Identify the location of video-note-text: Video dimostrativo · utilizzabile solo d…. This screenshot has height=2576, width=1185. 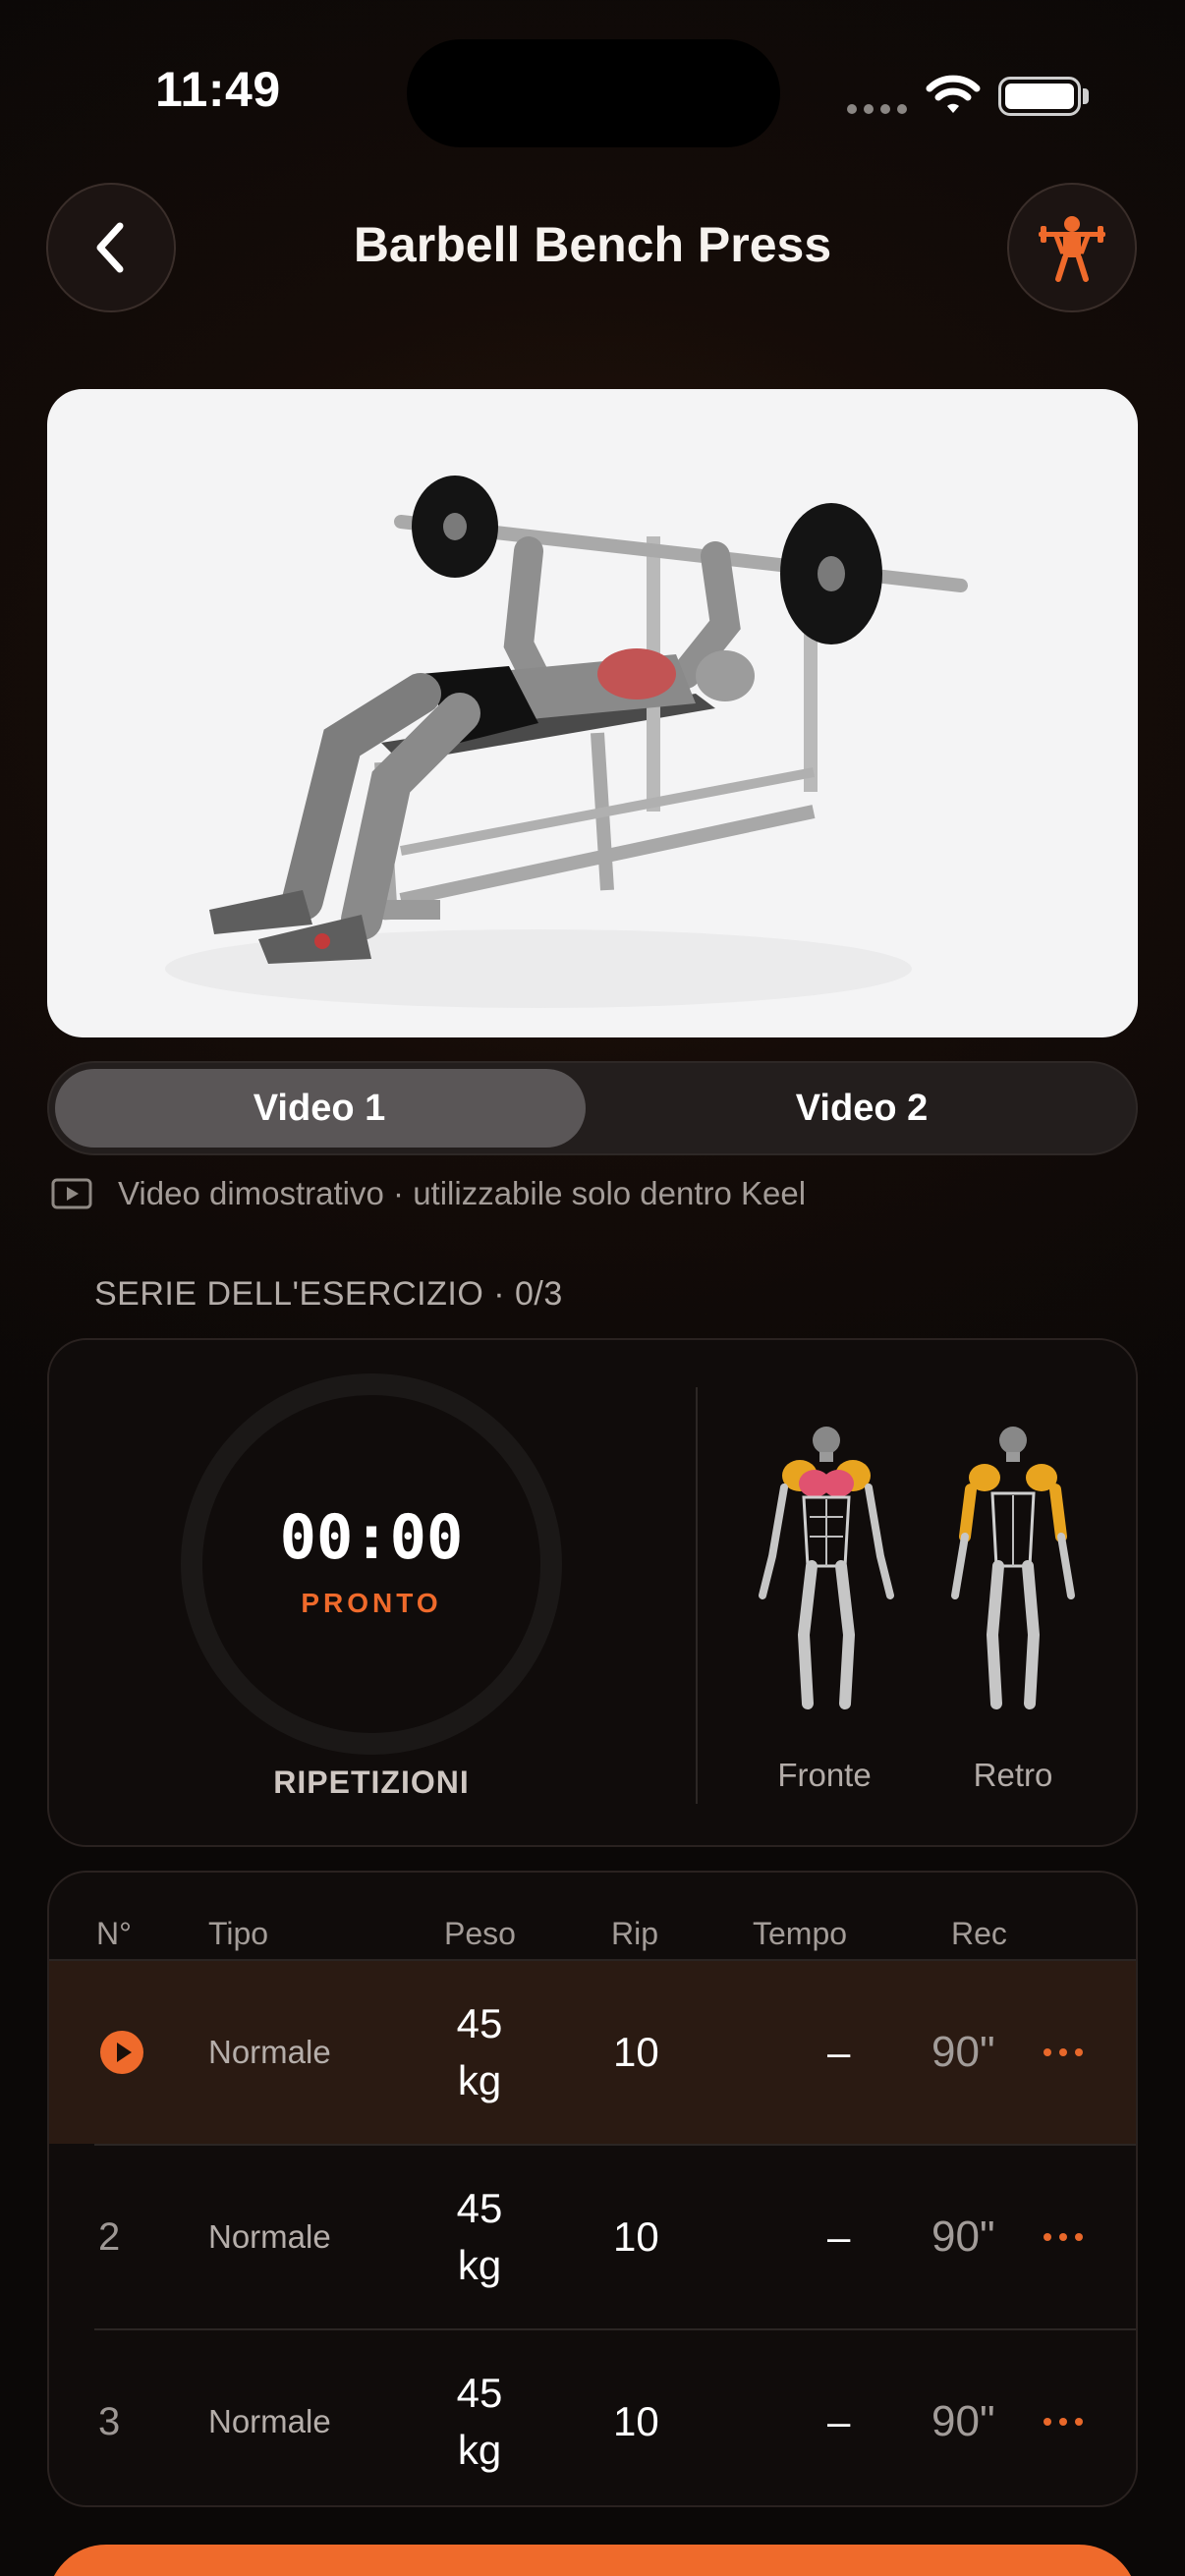
(463, 1193).